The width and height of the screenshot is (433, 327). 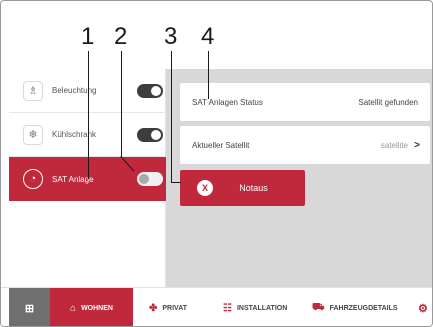 I want to click on sat-status-label: SAT Anlagen Status, so click(x=227, y=102).